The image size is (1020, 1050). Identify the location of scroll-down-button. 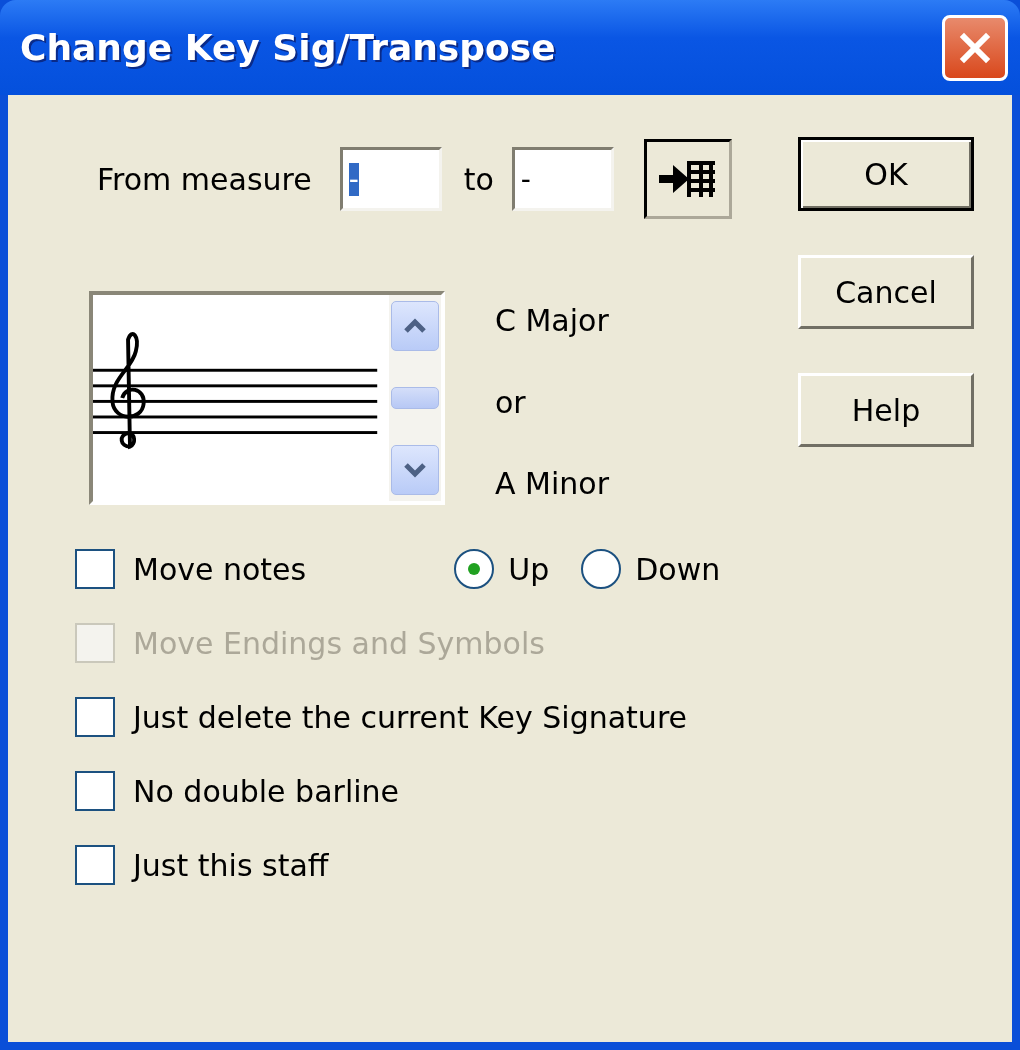
(415, 470).